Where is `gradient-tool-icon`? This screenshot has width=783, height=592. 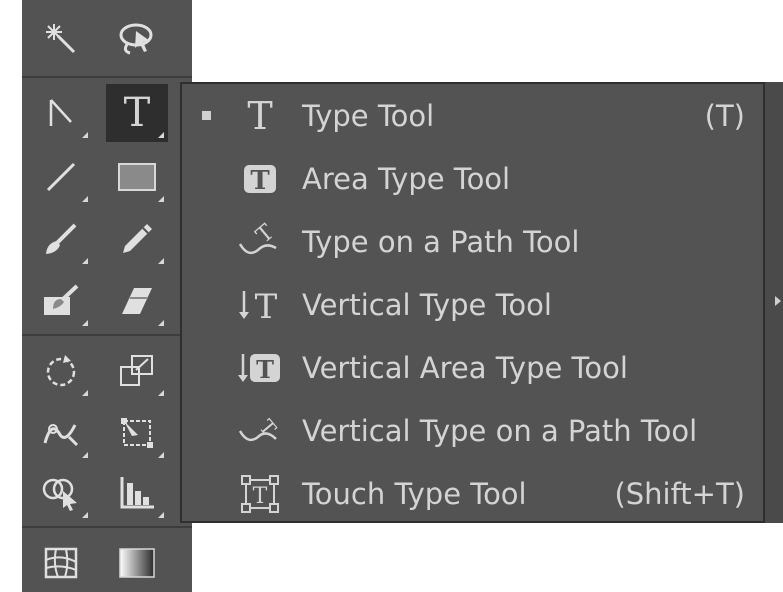 gradient-tool-icon is located at coordinates (137, 563).